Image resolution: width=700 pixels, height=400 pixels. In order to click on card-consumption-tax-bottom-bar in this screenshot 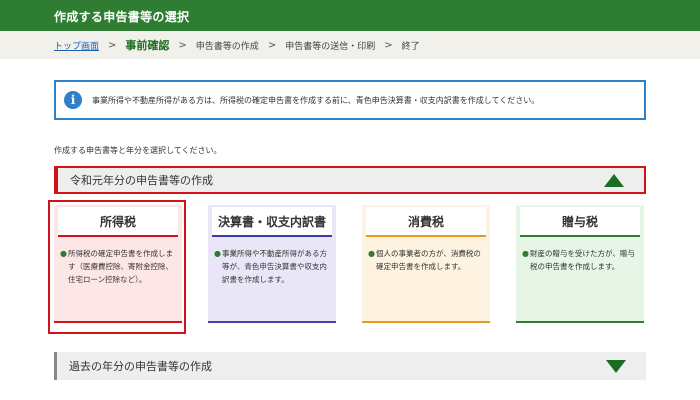, I will do `click(426, 322)`.